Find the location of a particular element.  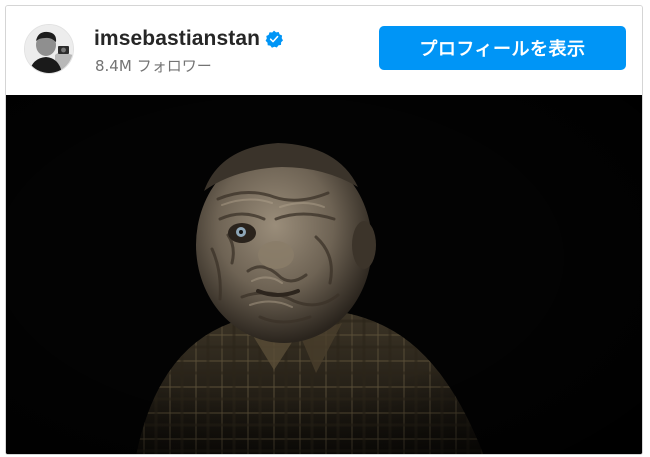

profile-avatar is located at coordinates (49, 49).